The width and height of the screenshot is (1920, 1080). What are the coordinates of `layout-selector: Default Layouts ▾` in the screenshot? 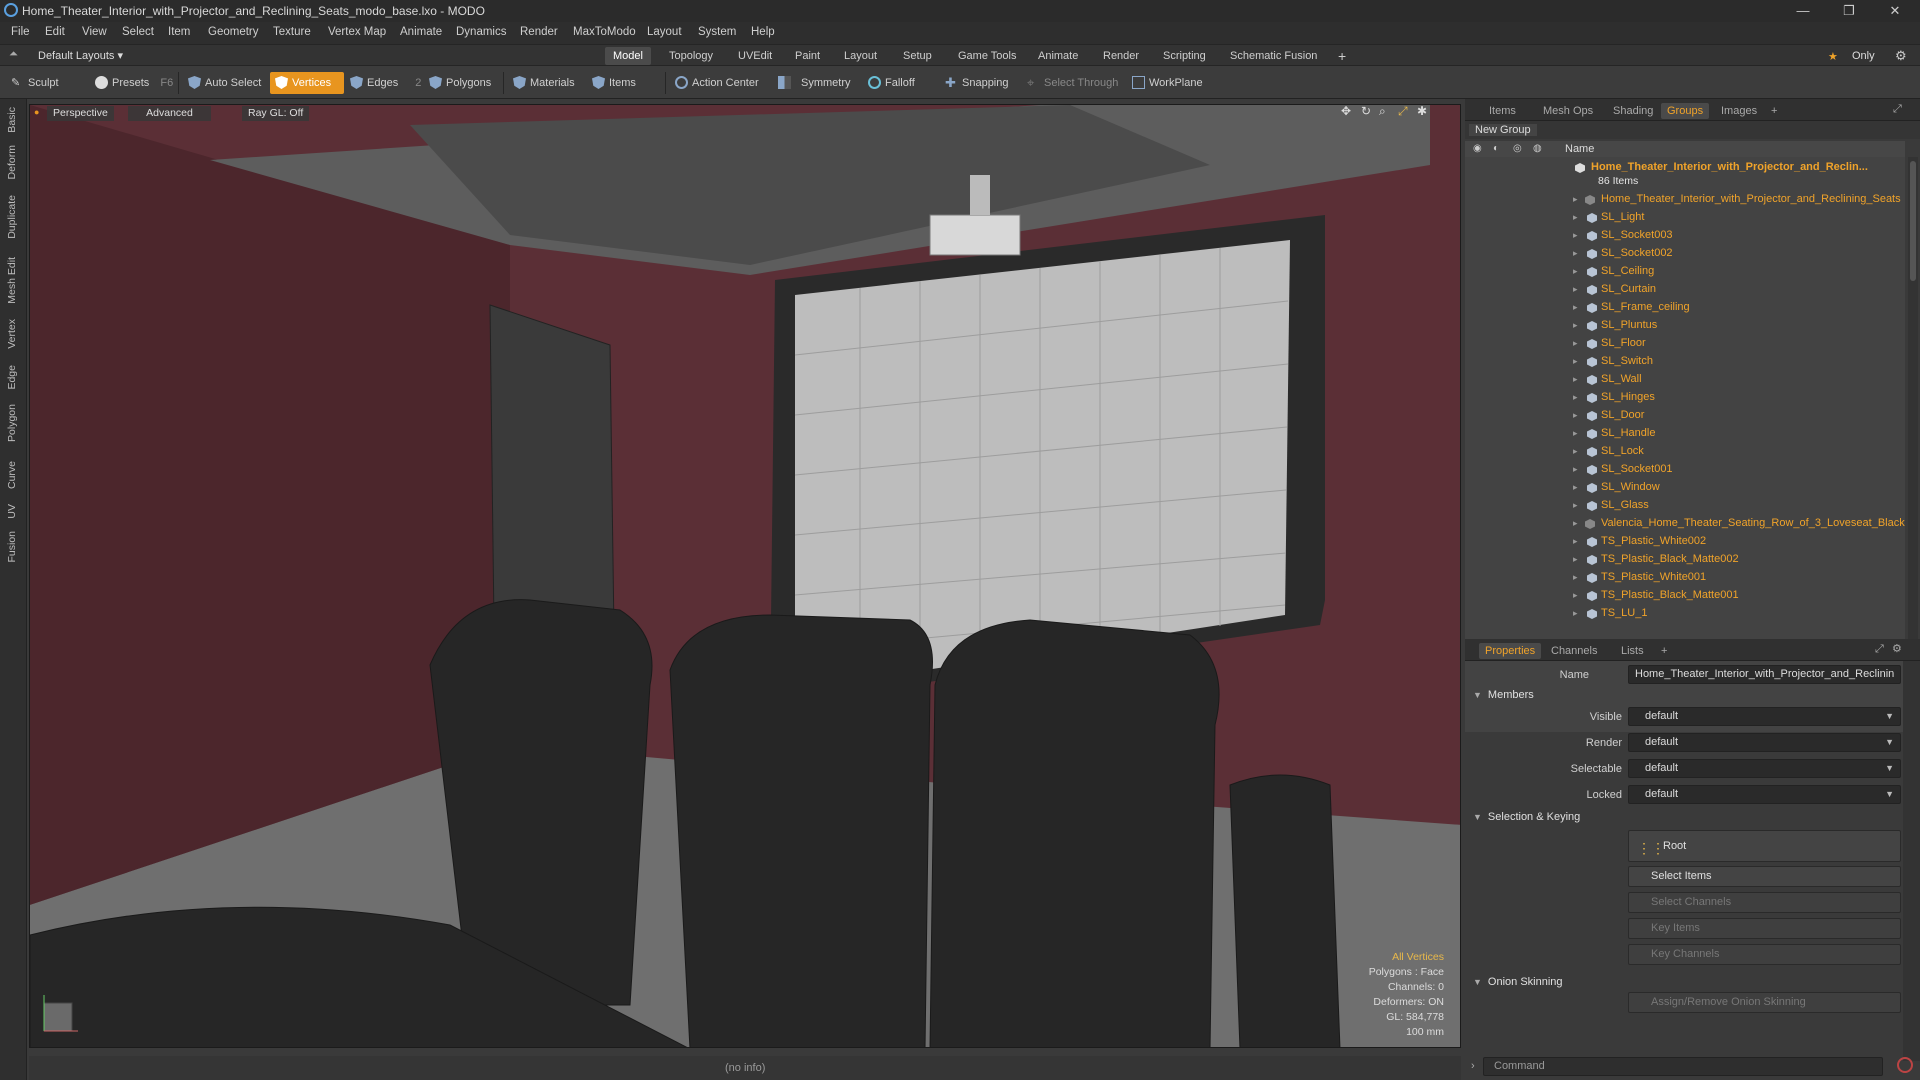 It's located at (80, 55).